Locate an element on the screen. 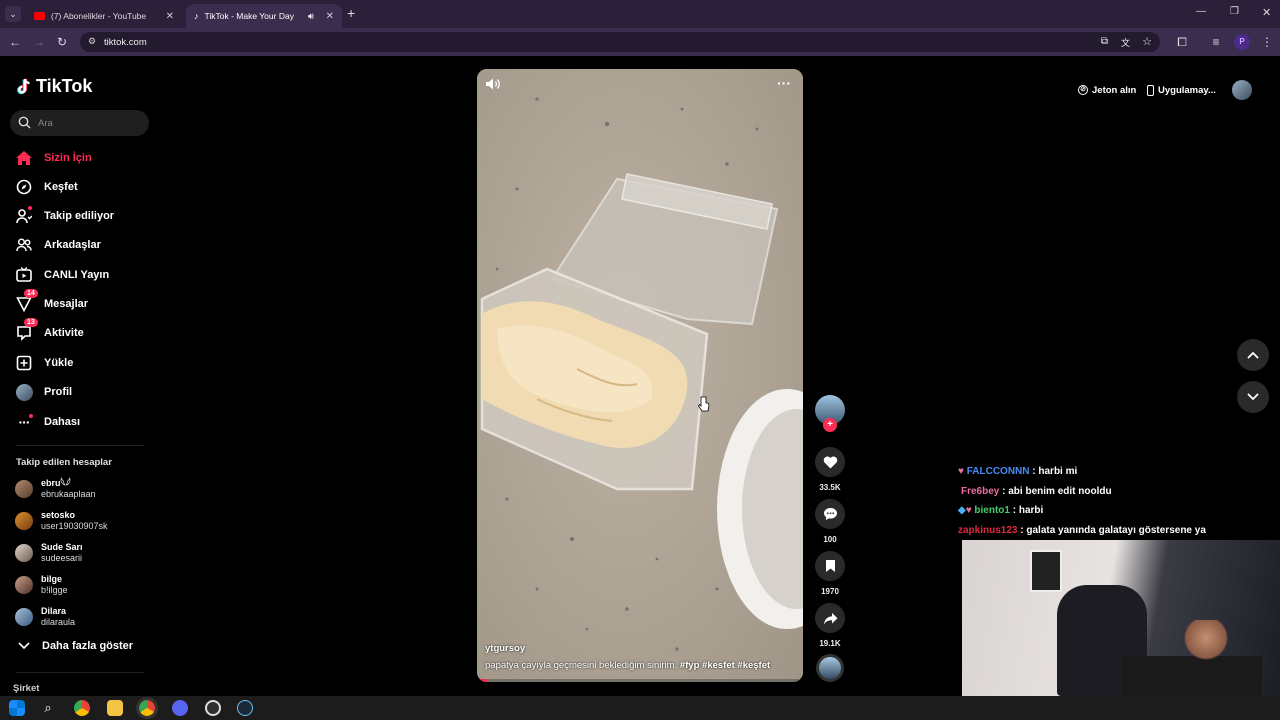 The height and width of the screenshot is (720, 1280). minimize-button: — is located at coordinates (1201, 11).